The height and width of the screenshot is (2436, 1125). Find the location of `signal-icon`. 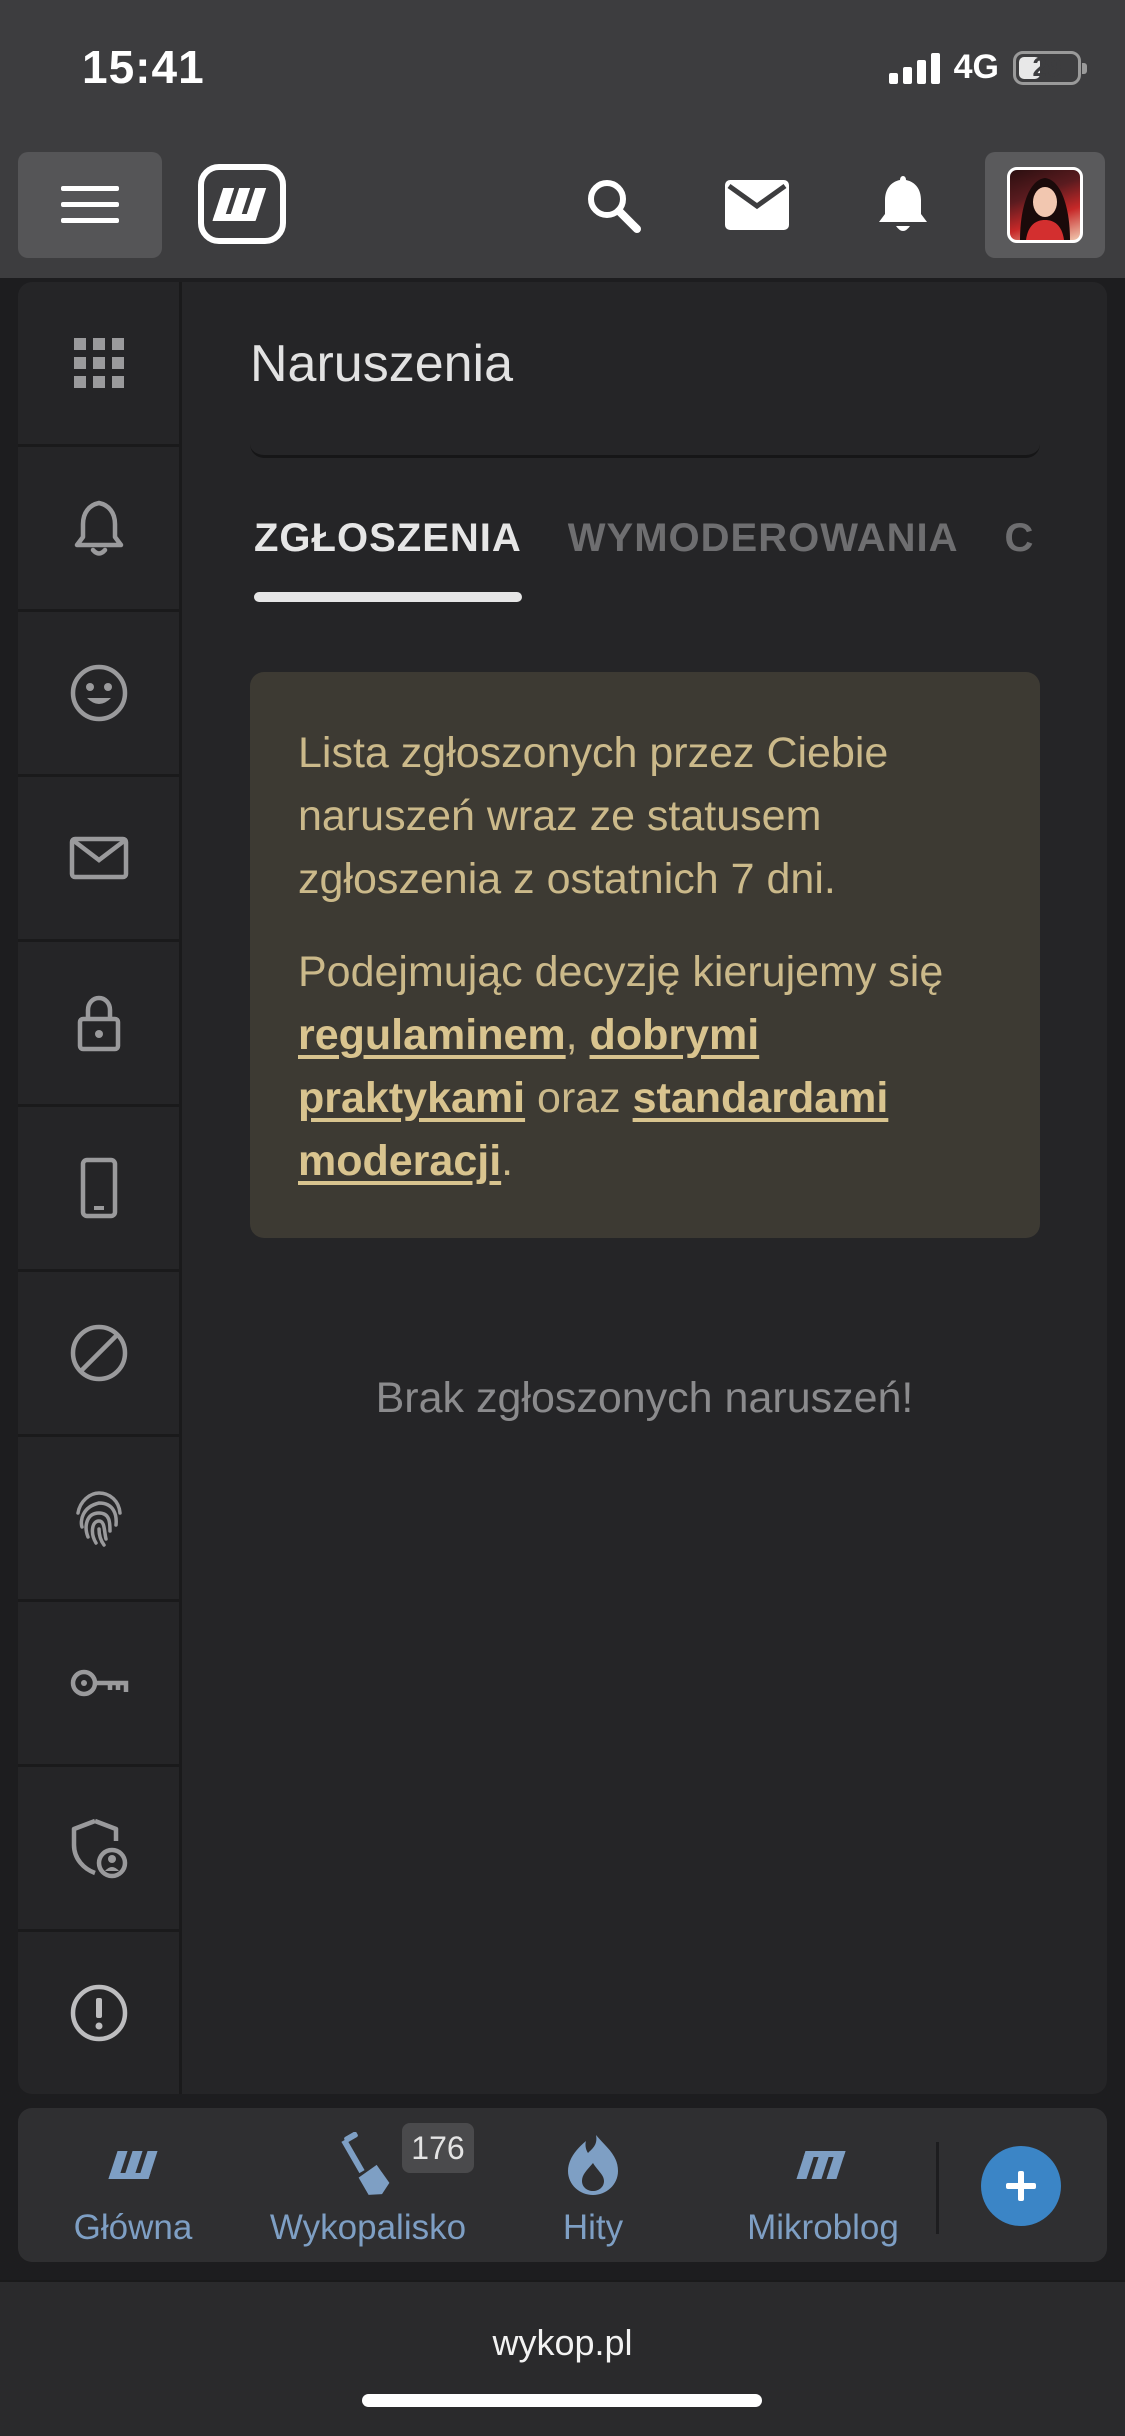

signal-icon is located at coordinates (914, 68).